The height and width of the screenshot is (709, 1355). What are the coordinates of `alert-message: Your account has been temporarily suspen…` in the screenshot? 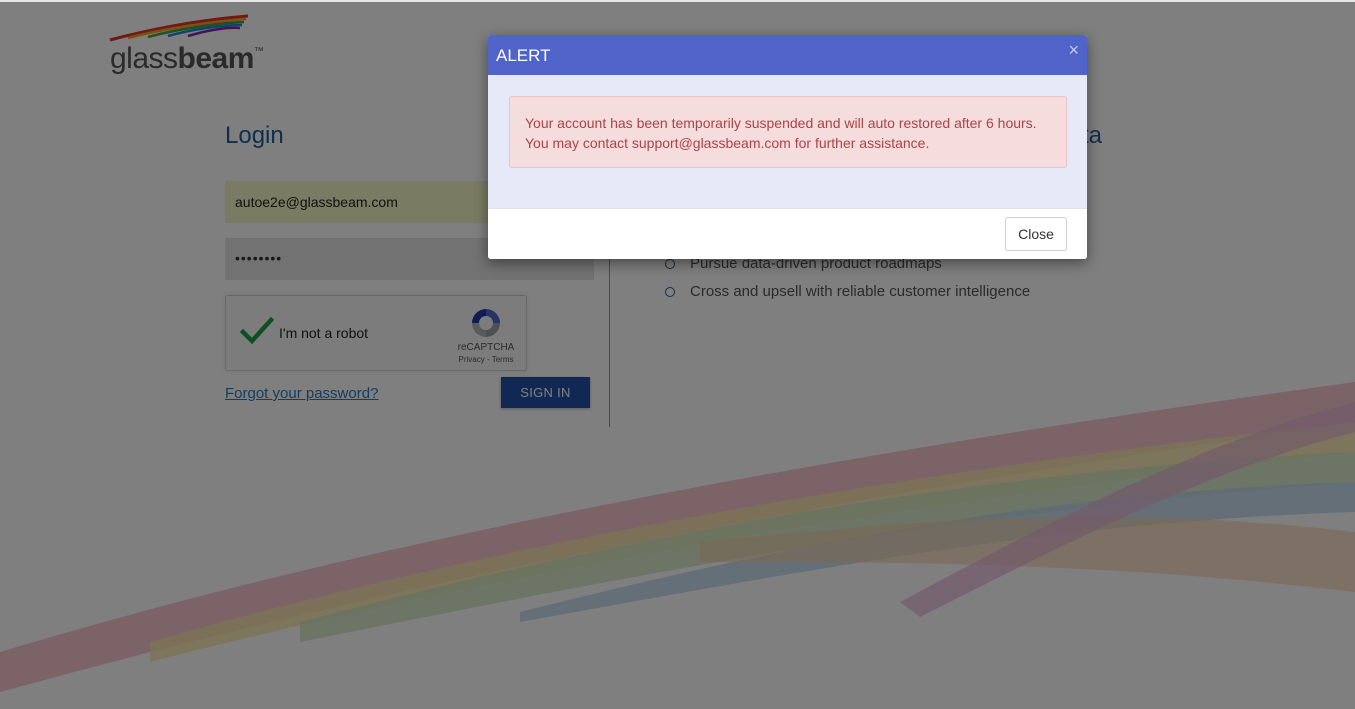 It's located at (788, 132).